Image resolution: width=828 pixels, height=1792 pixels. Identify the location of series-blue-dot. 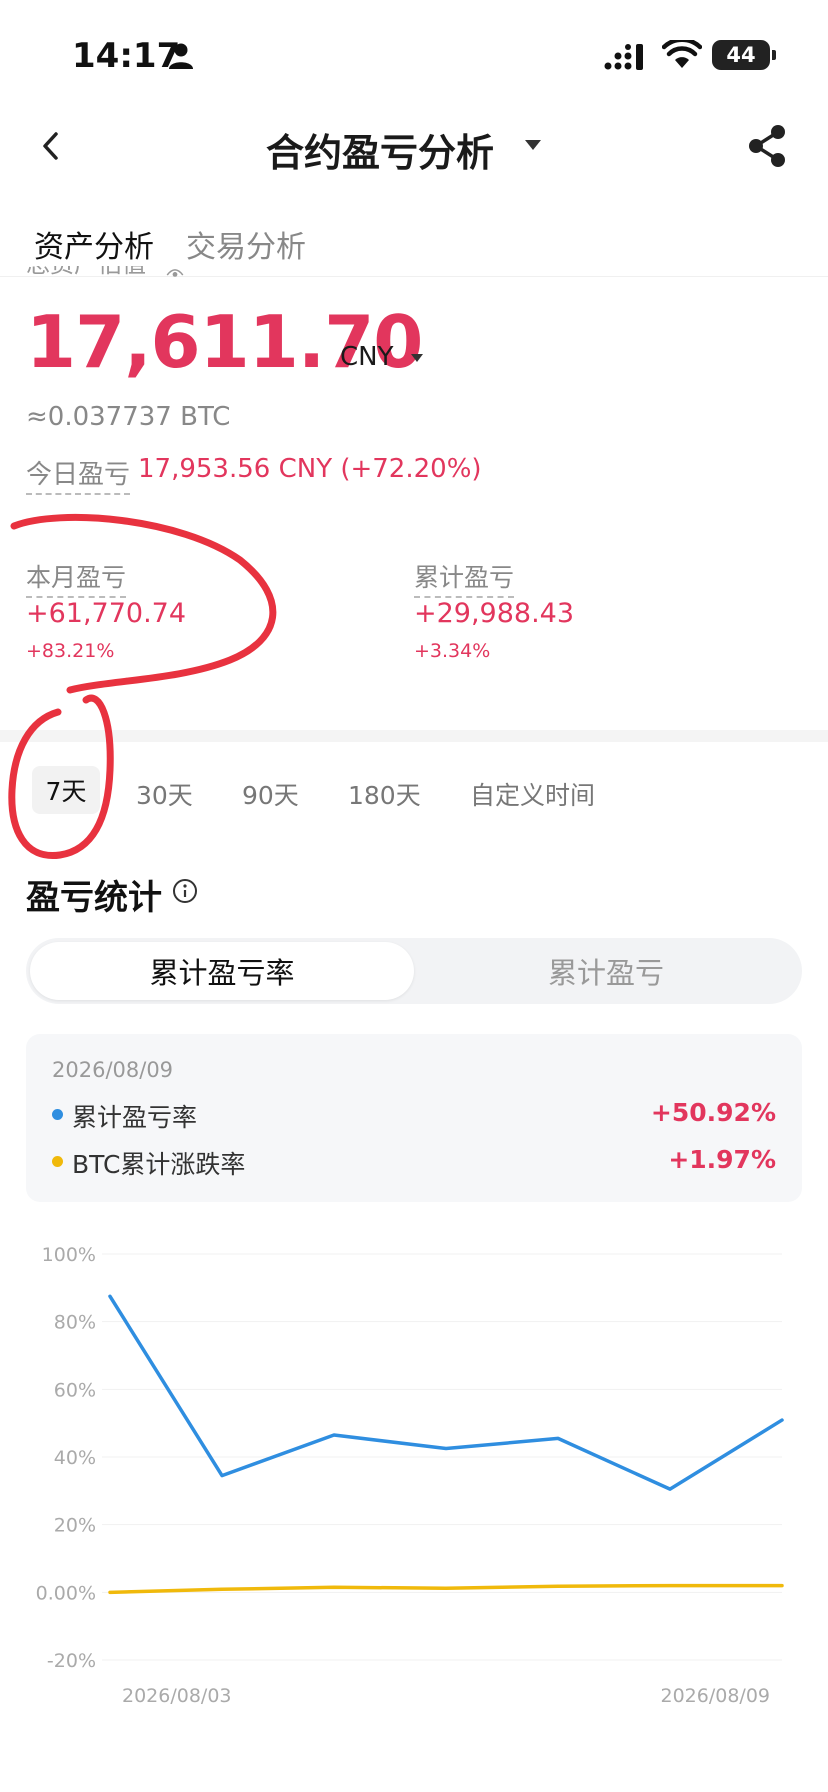
(57, 1114).